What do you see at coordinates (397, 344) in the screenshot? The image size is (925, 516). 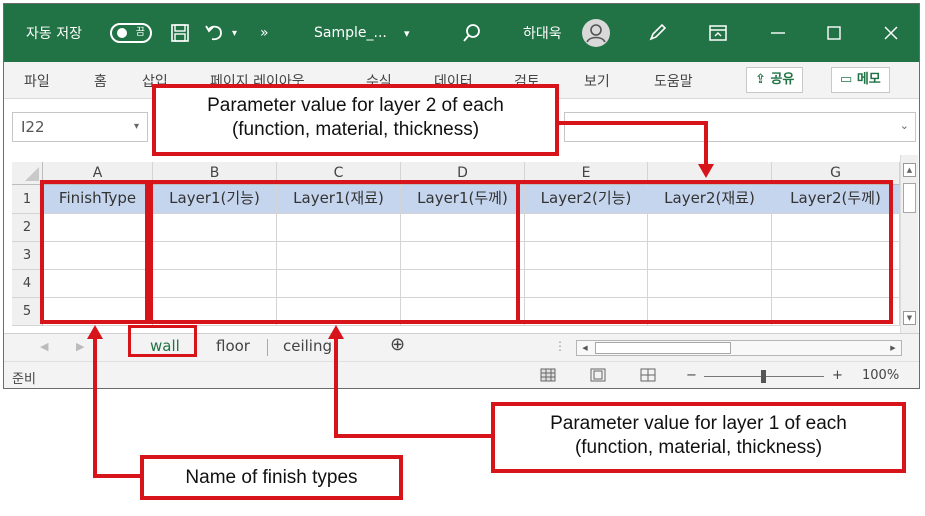 I see `add-sheet-icon: ⊕` at bounding box center [397, 344].